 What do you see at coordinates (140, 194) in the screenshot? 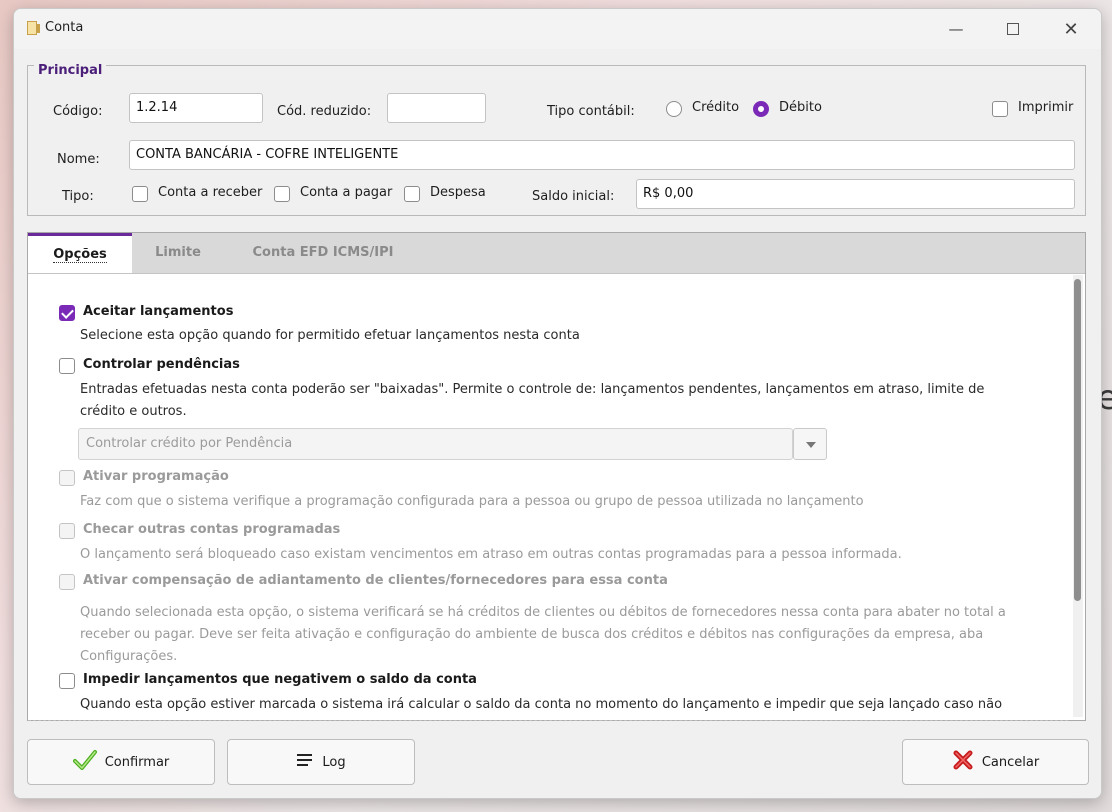
I see `conta-a-receber-checkbox` at bounding box center [140, 194].